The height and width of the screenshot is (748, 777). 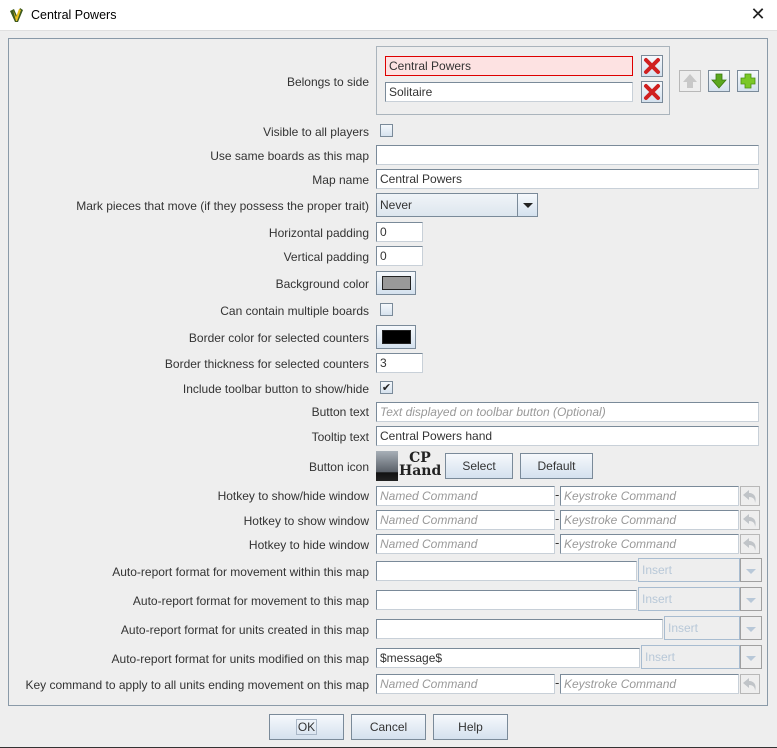 What do you see at coordinates (700, 599) in the screenshot?
I see `report-to-insert-select: Insert` at bounding box center [700, 599].